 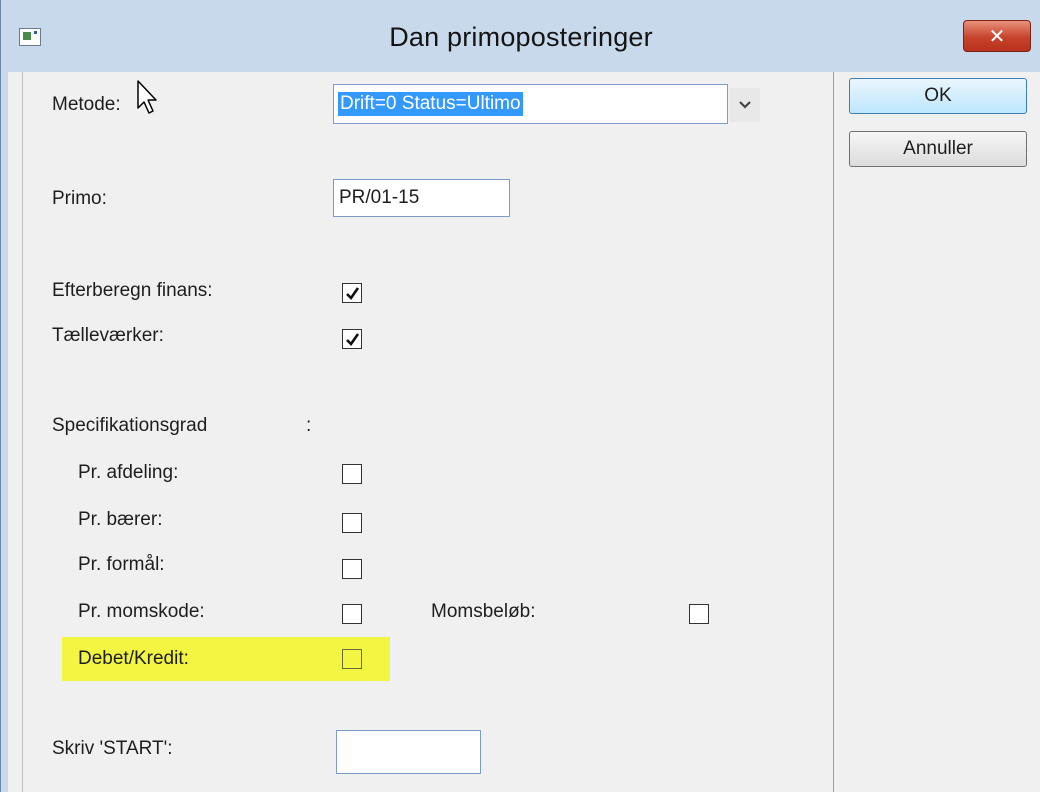 I want to click on efterberegn-finans-checkbox, so click(x=352, y=293).